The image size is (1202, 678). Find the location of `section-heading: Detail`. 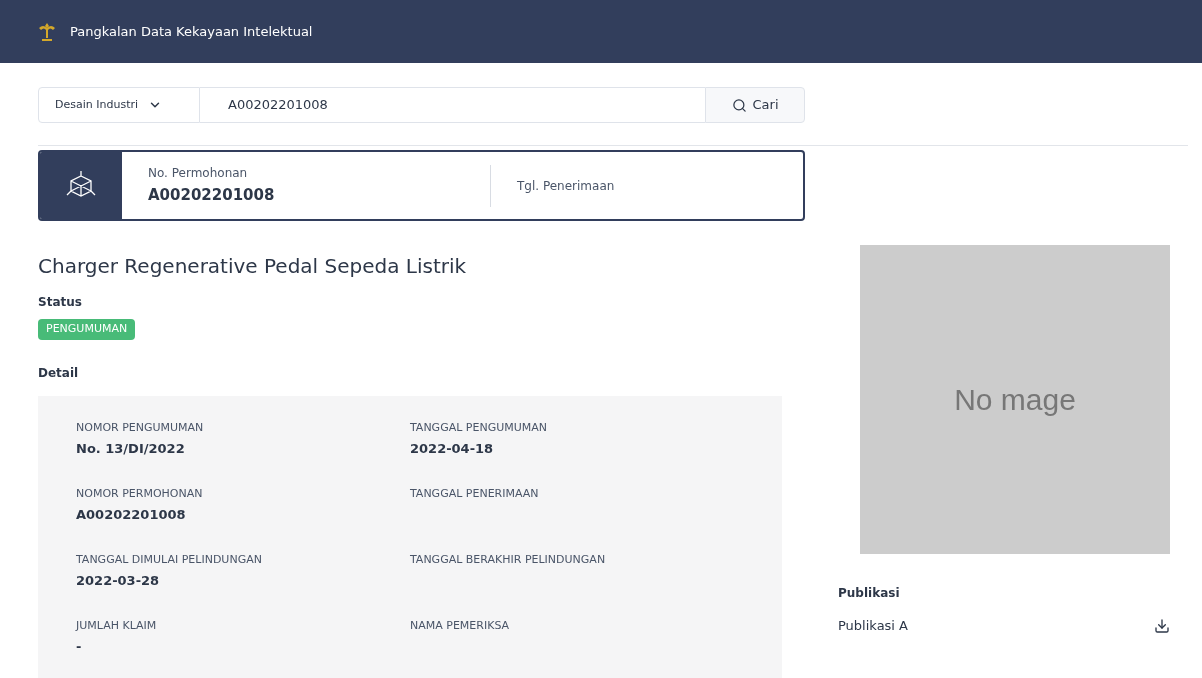

section-heading: Detail is located at coordinates (59, 373).